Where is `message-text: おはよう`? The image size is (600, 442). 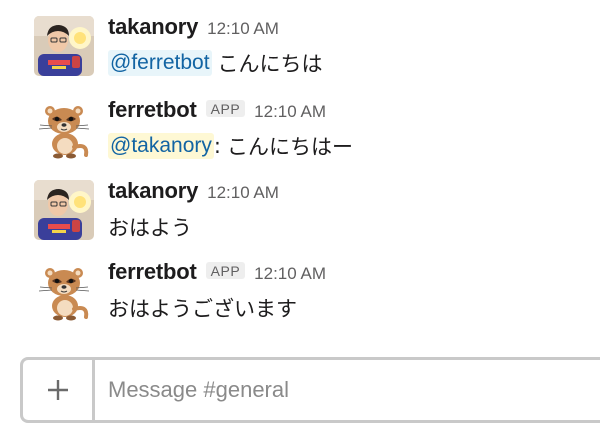
message-text: おはよう is located at coordinates (150, 227).